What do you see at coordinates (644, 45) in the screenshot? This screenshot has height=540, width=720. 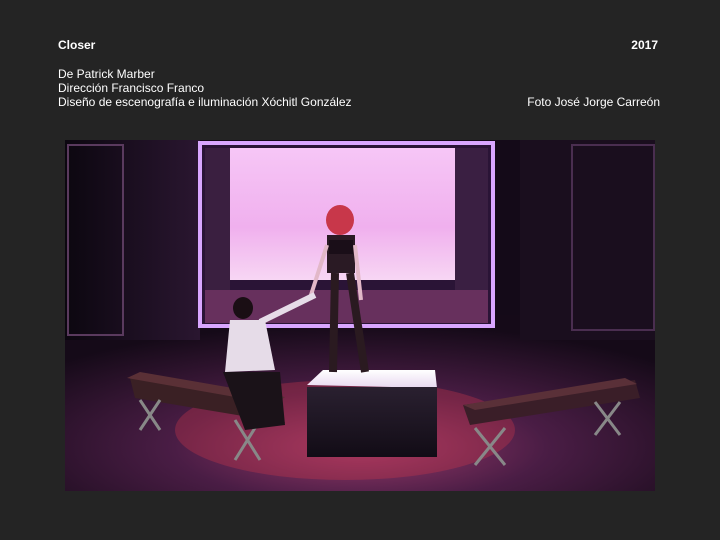 I see `production-year: 2017` at bounding box center [644, 45].